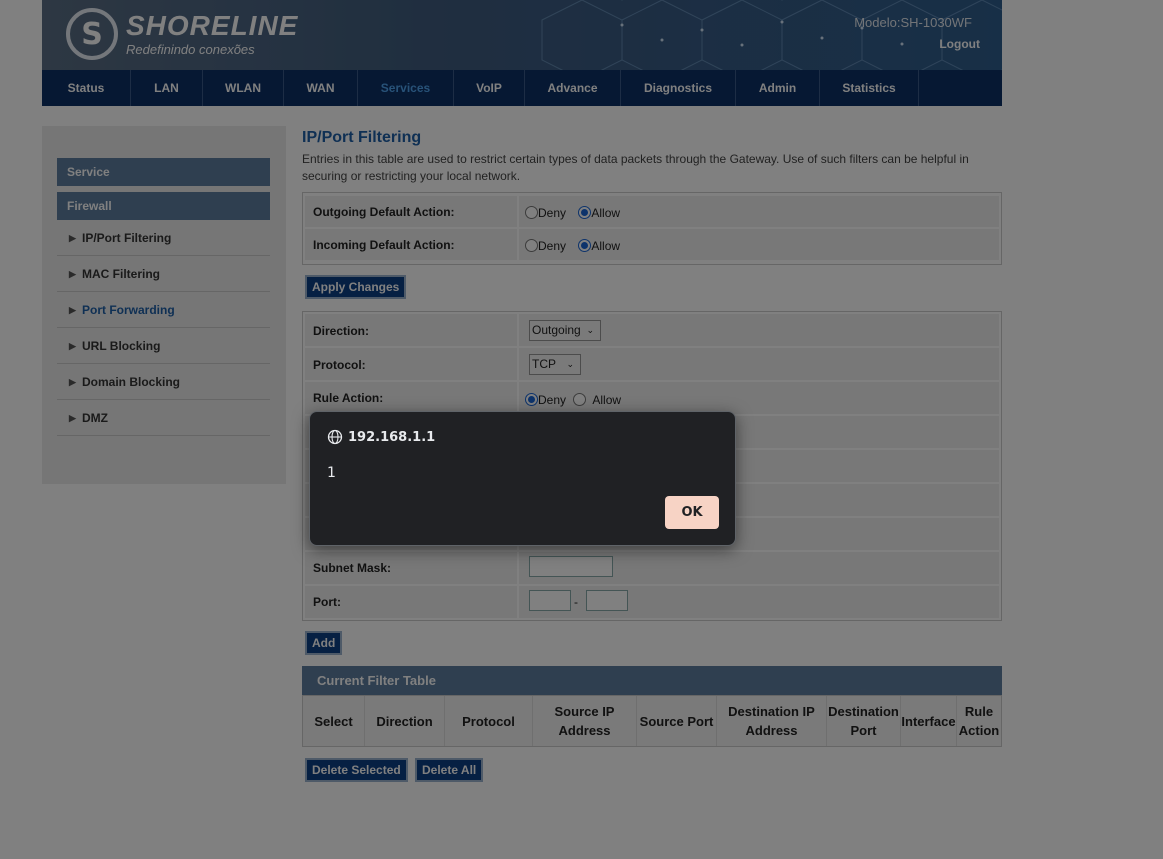 This screenshot has height=859, width=1163. I want to click on nav-wan: WAN, so click(321, 88).